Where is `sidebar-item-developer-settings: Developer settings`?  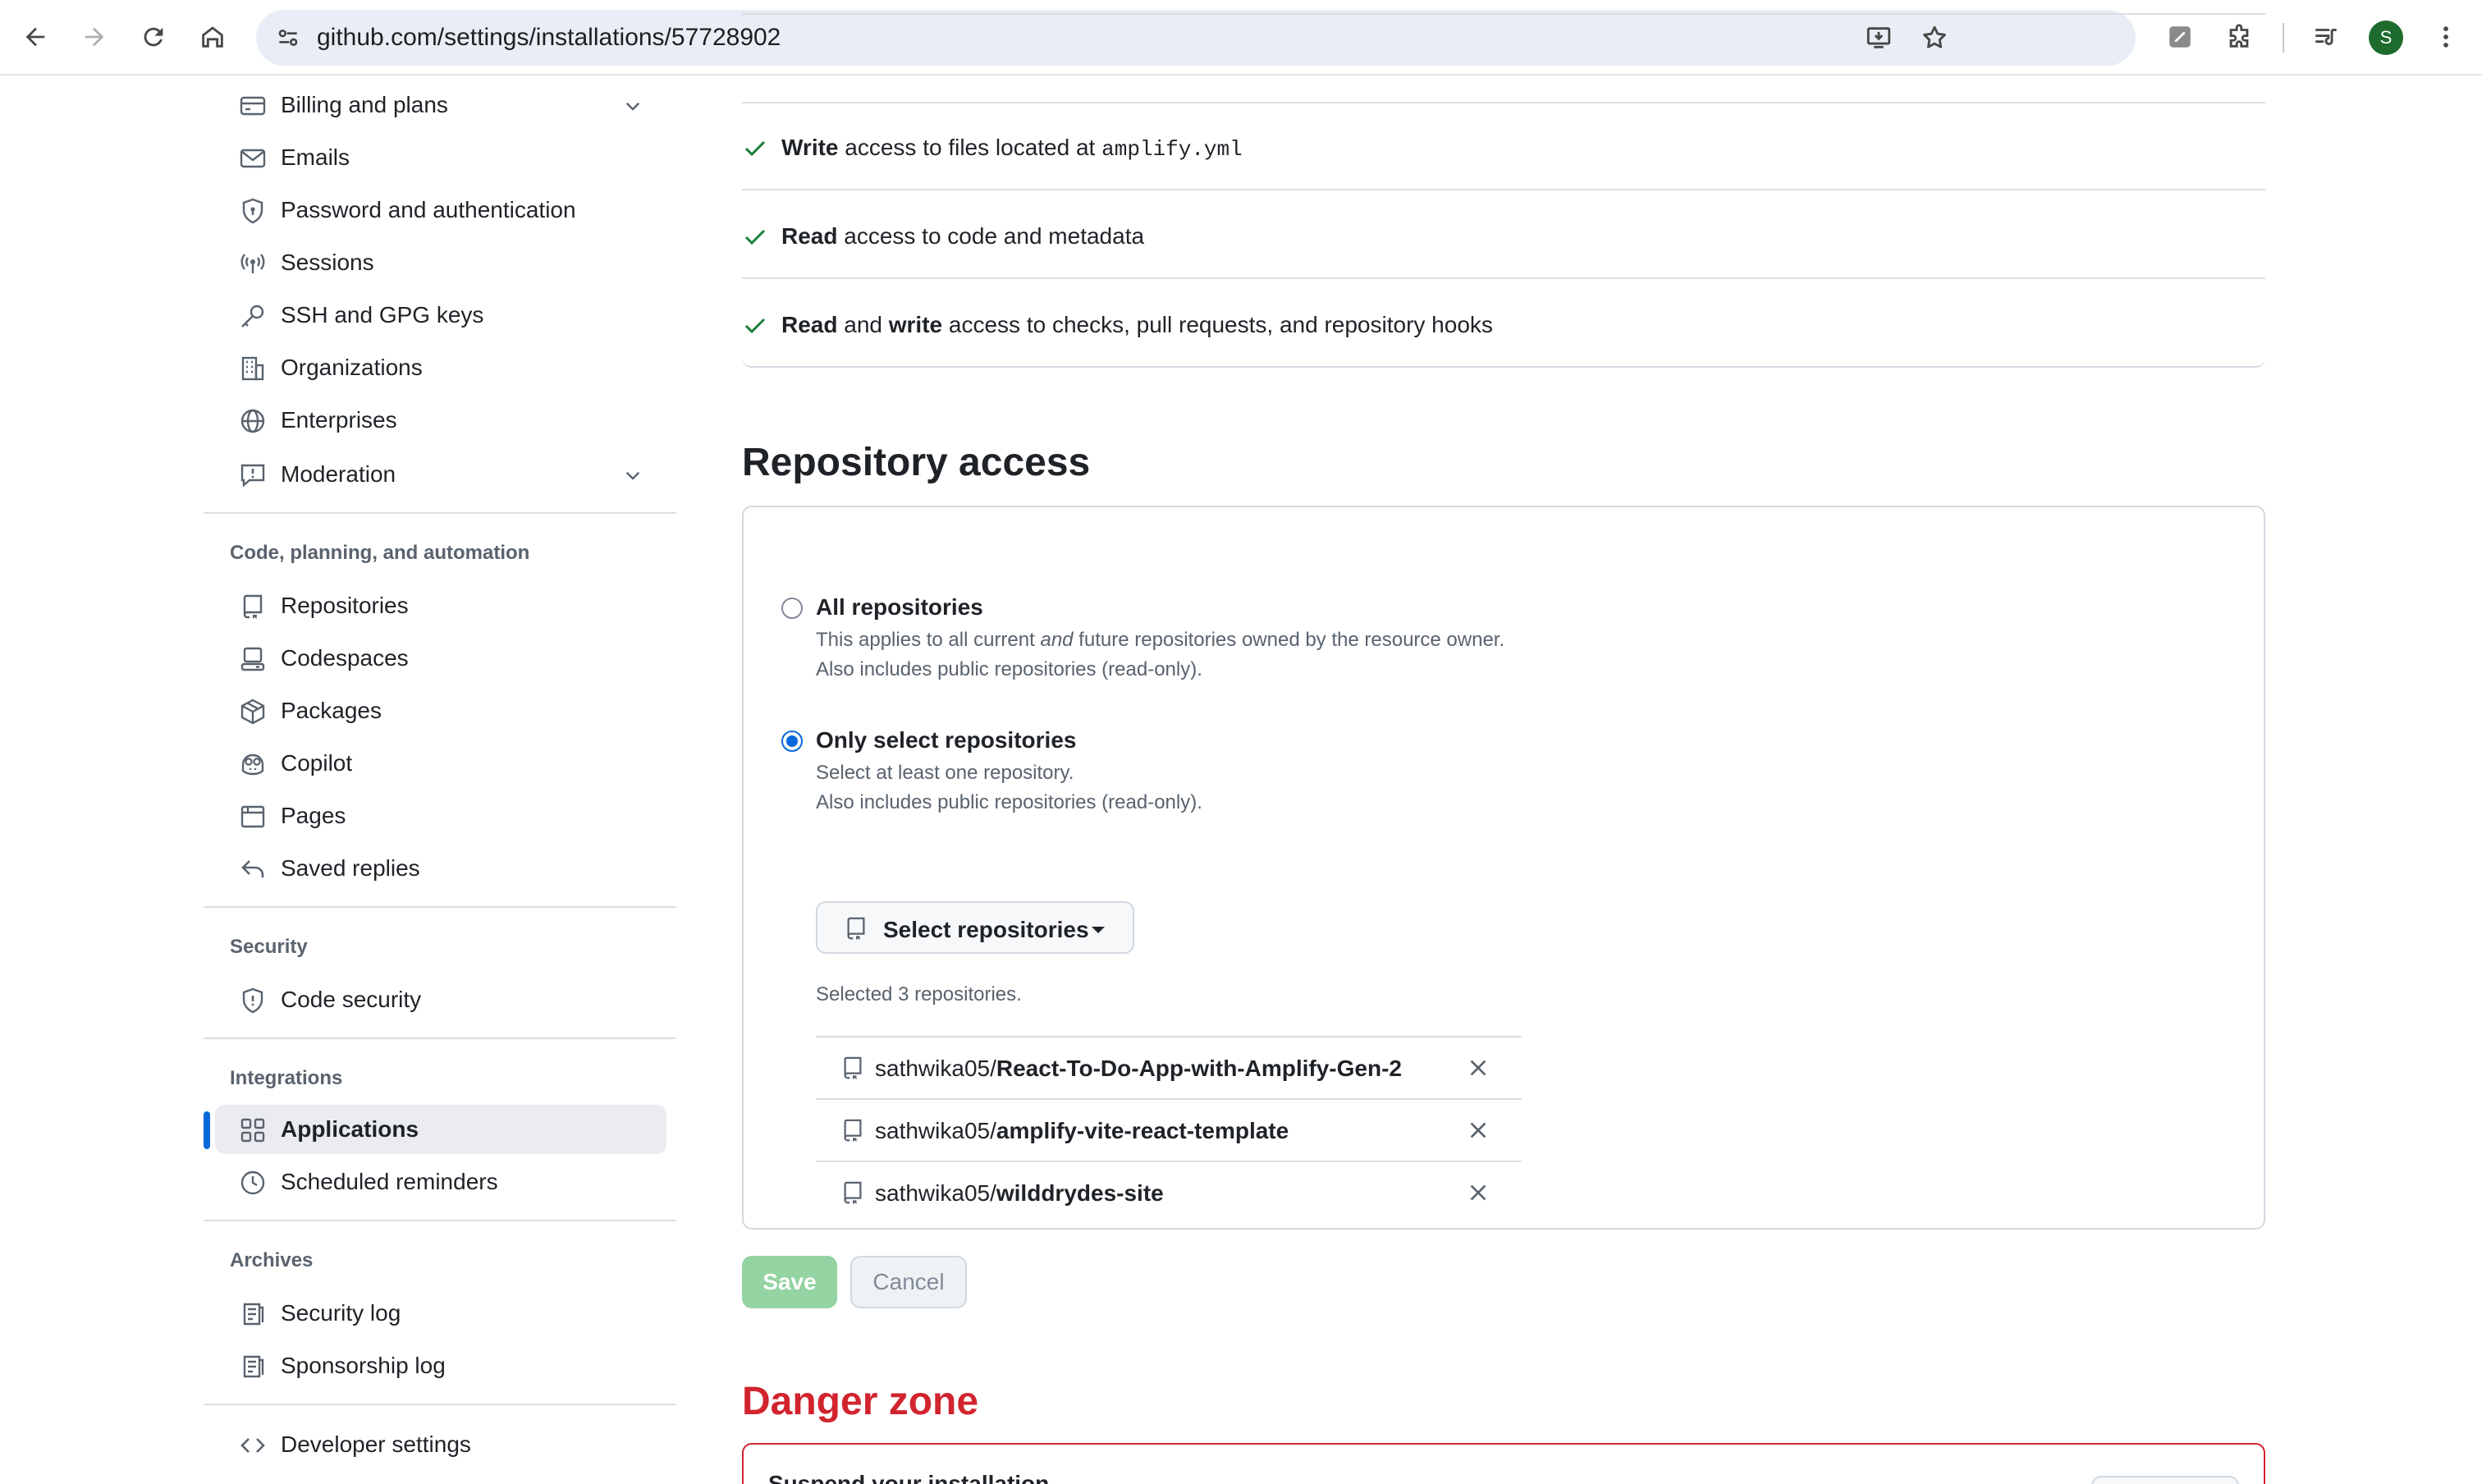
sidebar-item-developer-settings: Developer settings is located at coordinates (441, 1444).